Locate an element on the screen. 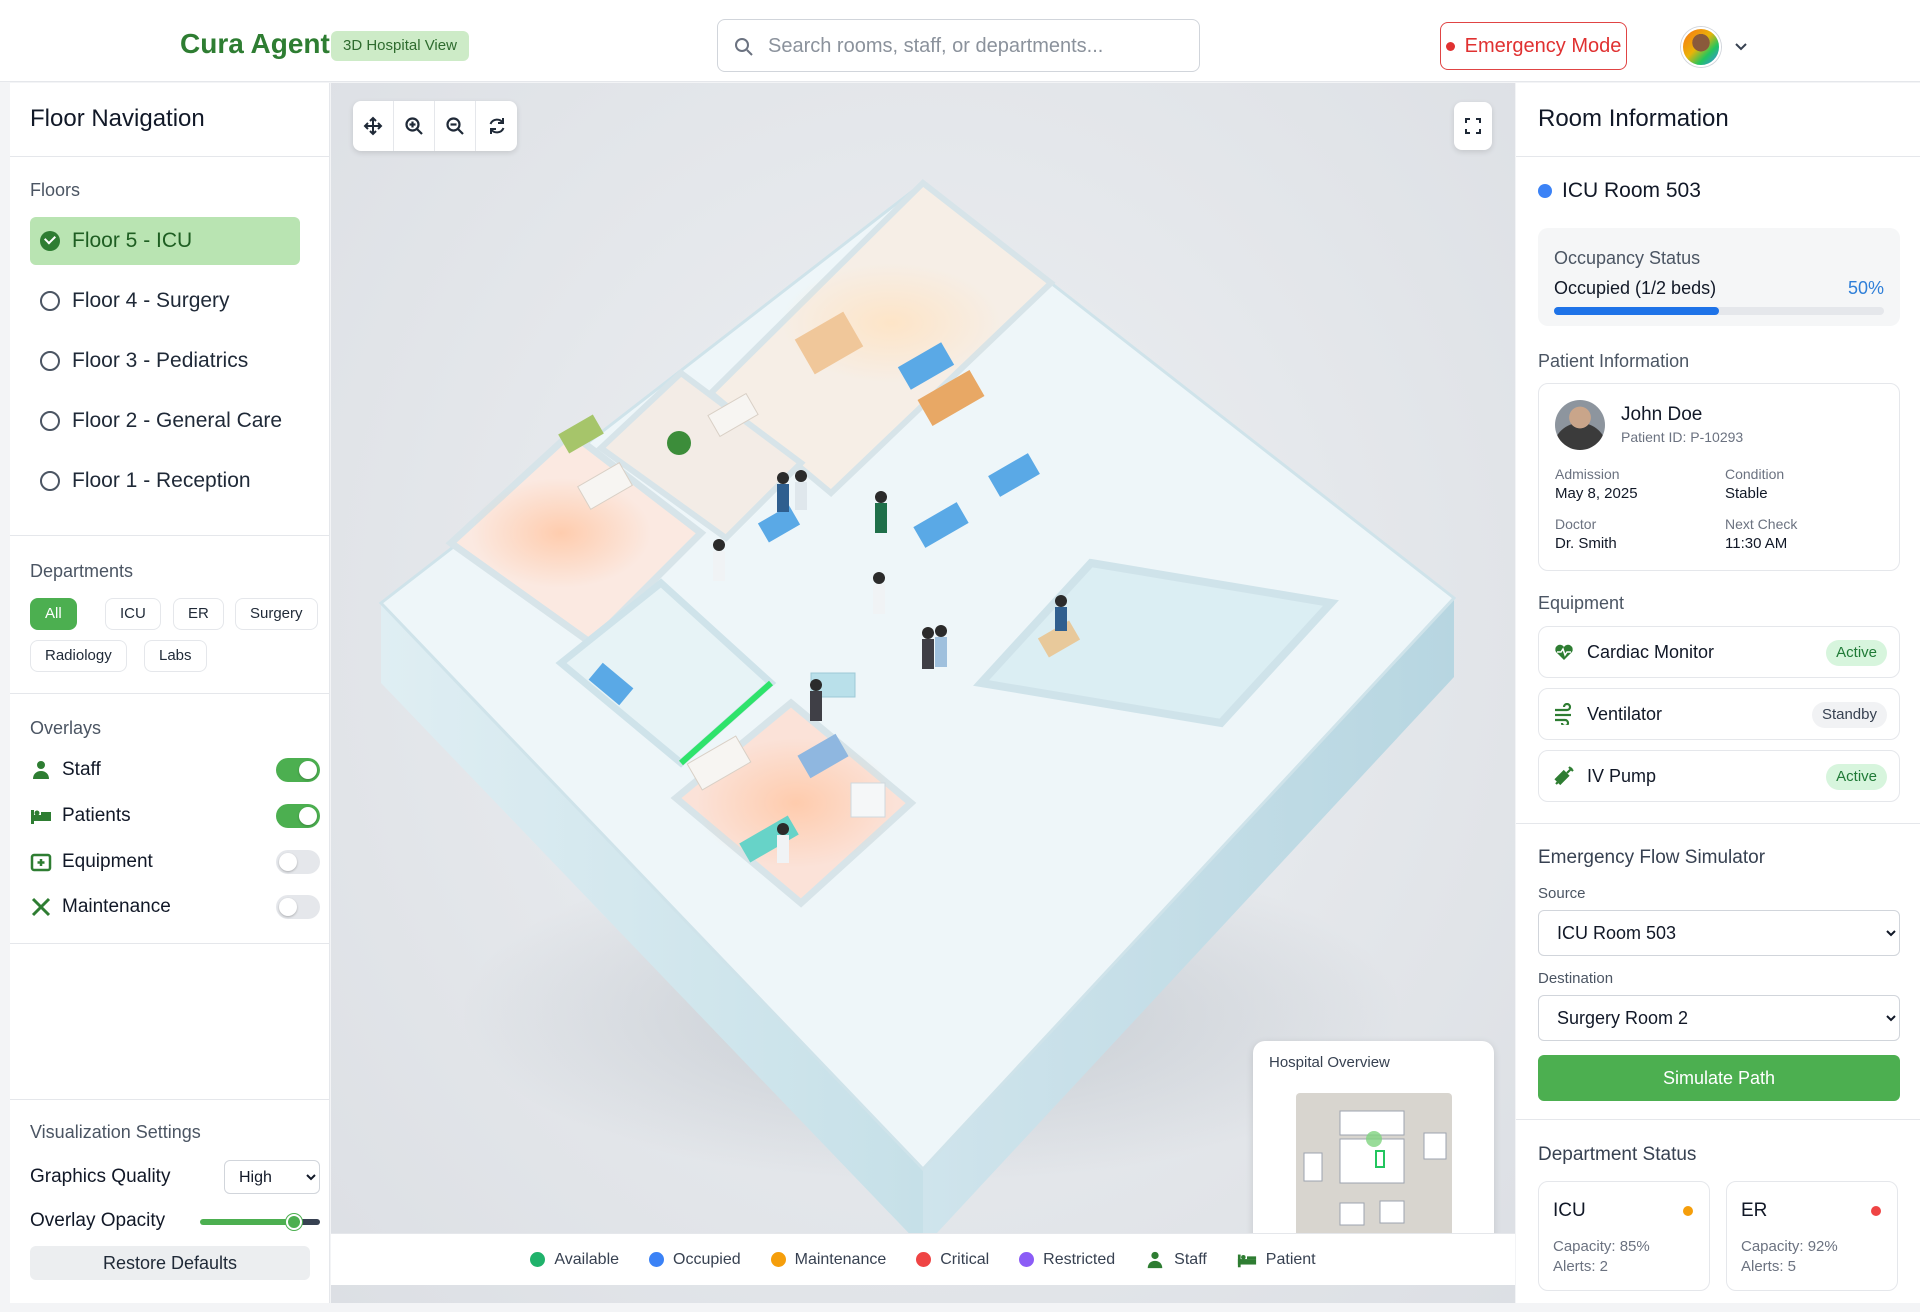 The image size is (1920, 1312). dept-chip-surgery: Surgery is located at coordinates (276, 614).